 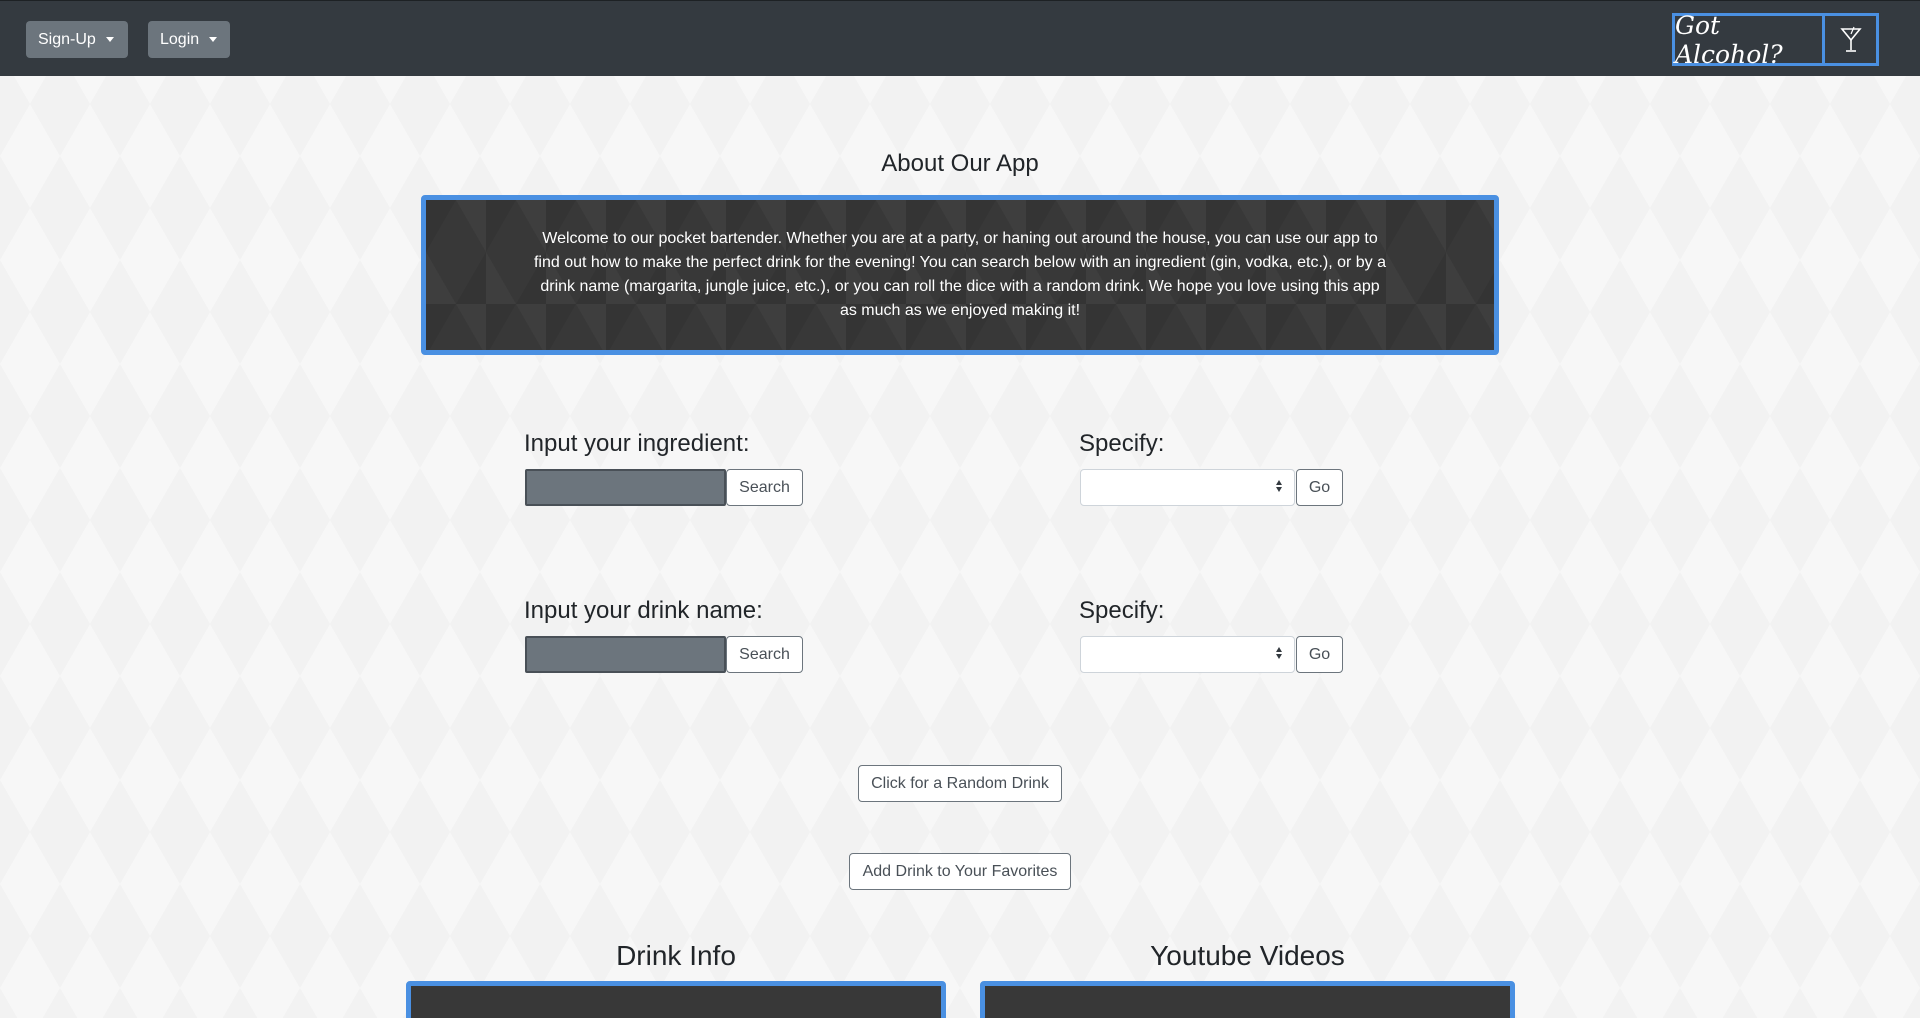 What do you see at coordinates (764, 654) in the screenshot?
I see `drink-name-search-button: Search` at bounding box center [764, 654].